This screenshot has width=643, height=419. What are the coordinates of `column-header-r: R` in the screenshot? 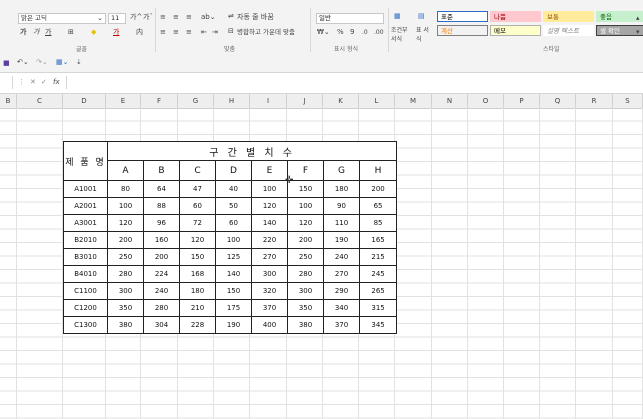 It's located at (594, 101).